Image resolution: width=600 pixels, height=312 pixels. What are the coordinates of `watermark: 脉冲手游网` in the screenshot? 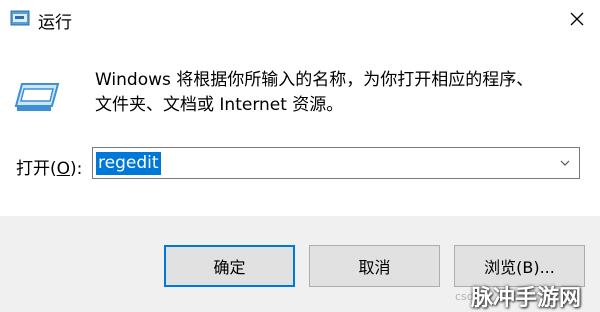 It's located at (526, 298).